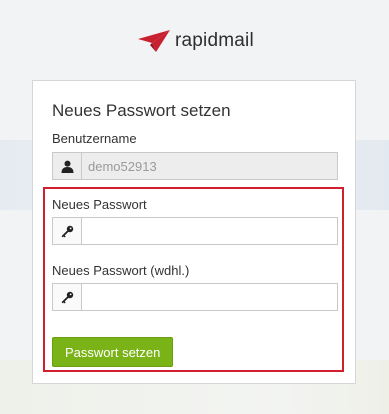  What do you see at coordinates (141, 110) in the screenshot?
I see `page-title: Neues Passwort setzen` at bounding box center [141, 110].